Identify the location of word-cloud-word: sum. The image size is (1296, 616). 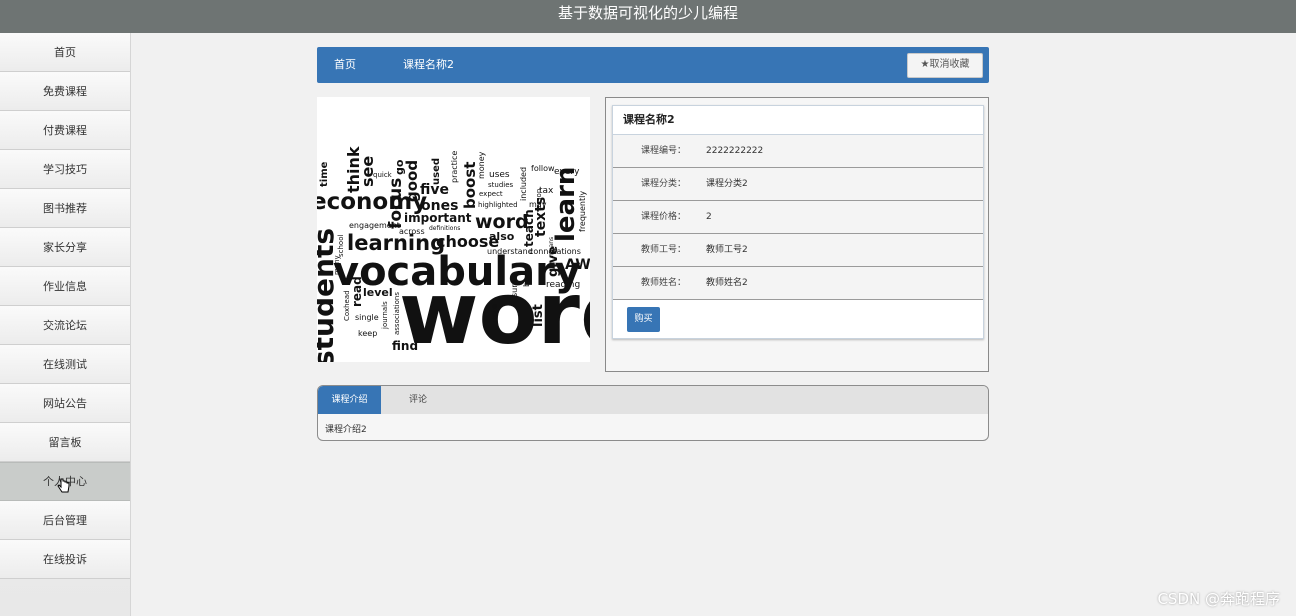
(514, 288).